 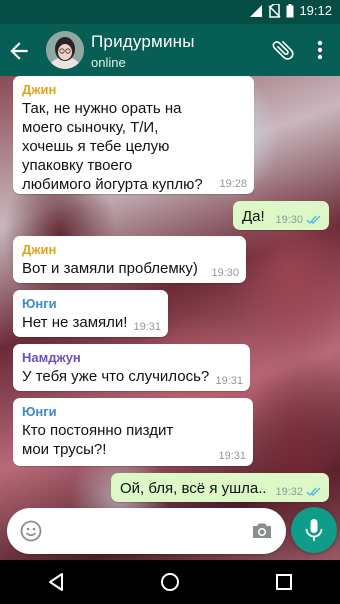 I want to click on mic-icon, so click(x=314, y=530).